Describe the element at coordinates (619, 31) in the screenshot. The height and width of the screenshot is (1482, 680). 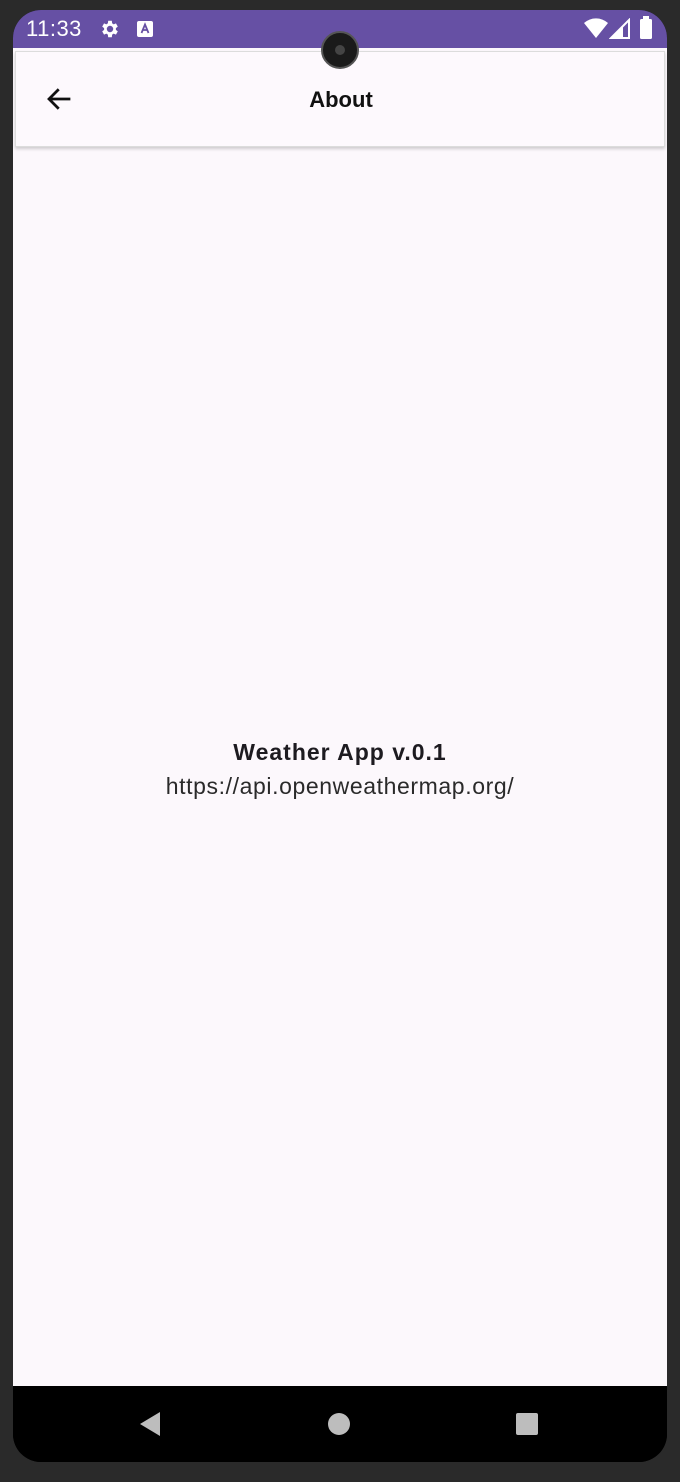
I see `signal-icon` at that location.